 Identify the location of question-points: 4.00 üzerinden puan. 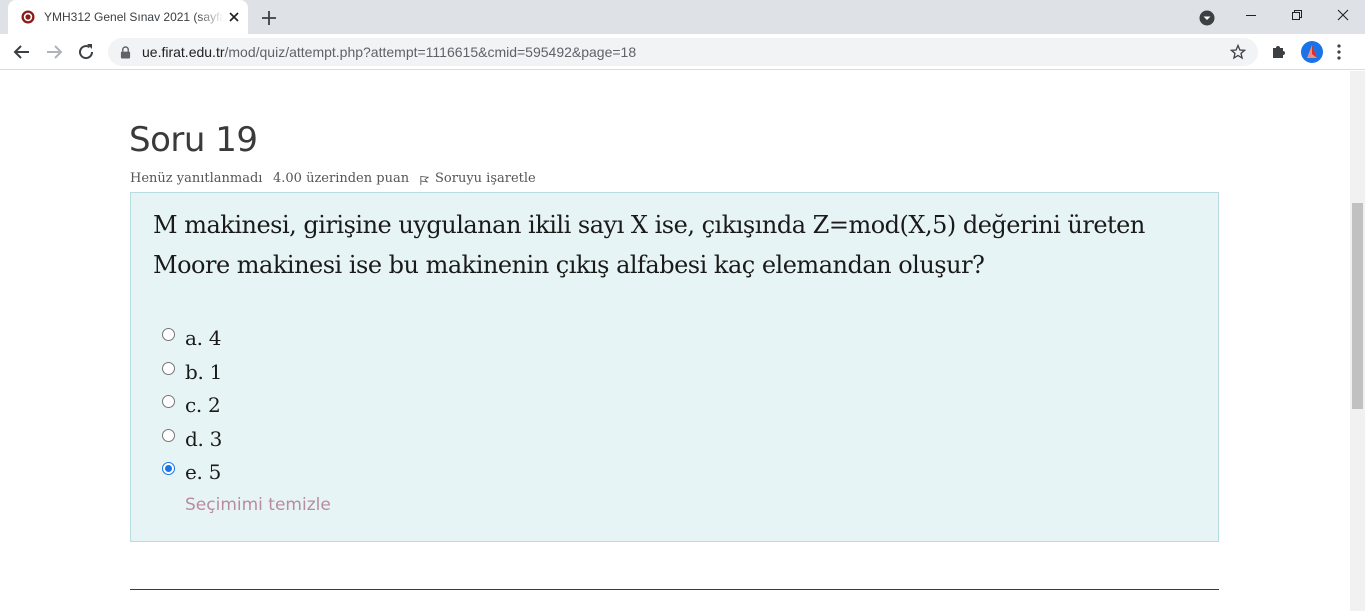
(341, 178).